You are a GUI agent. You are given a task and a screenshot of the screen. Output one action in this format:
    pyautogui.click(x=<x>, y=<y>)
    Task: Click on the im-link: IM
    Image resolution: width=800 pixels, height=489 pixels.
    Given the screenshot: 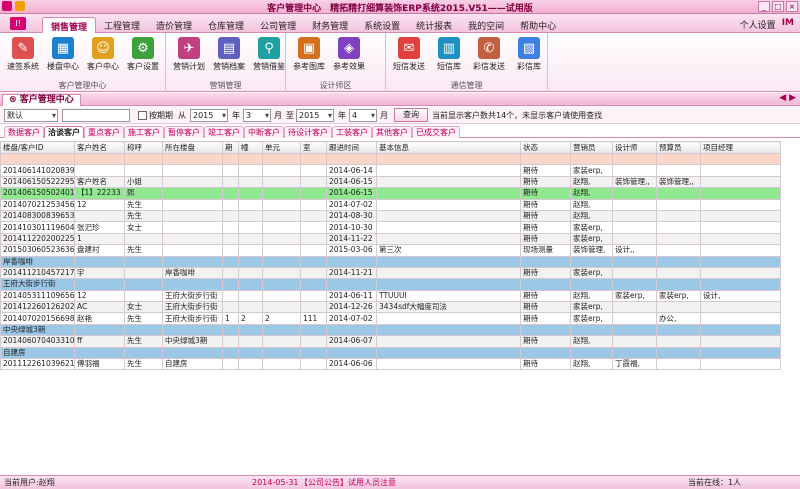 What is the action you would take?
    pyautogui.click(x=788, y=24)
    